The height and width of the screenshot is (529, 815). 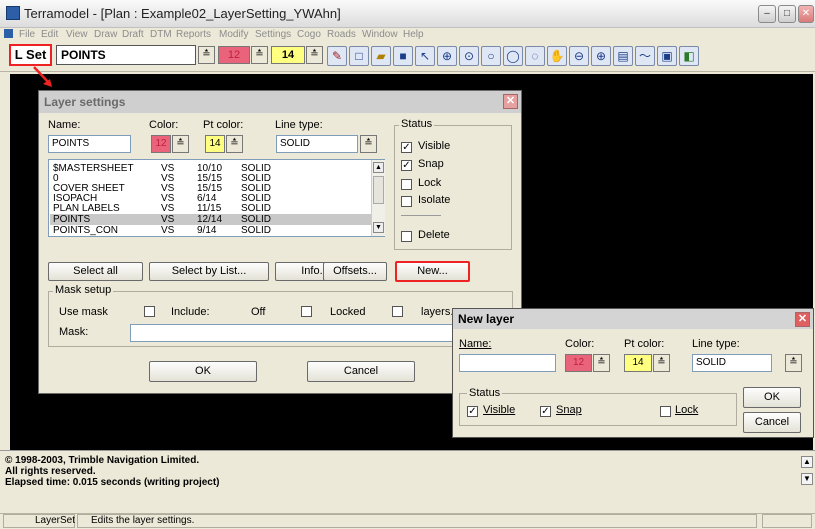 What do you see at coordinates (507, 363) in the screenshot?
I see `new-name-input` at bounding box center [507, 363].